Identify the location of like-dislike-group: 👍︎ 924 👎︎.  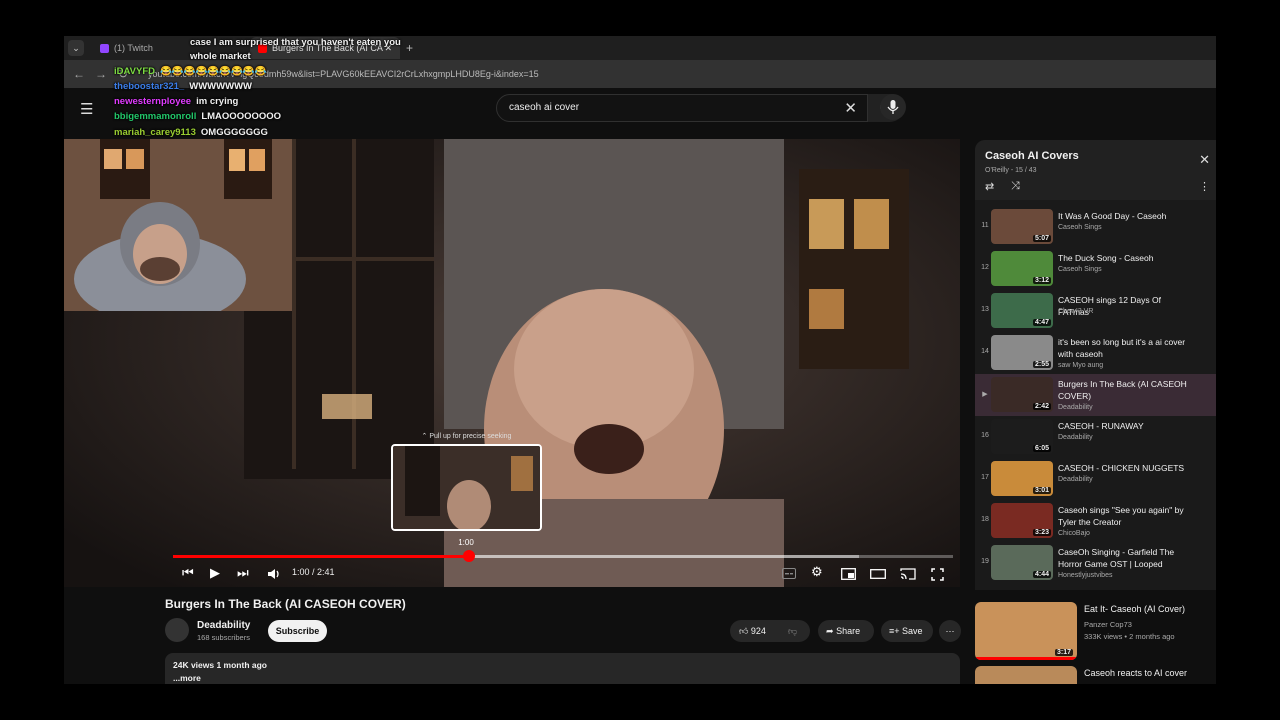
(770, 631).